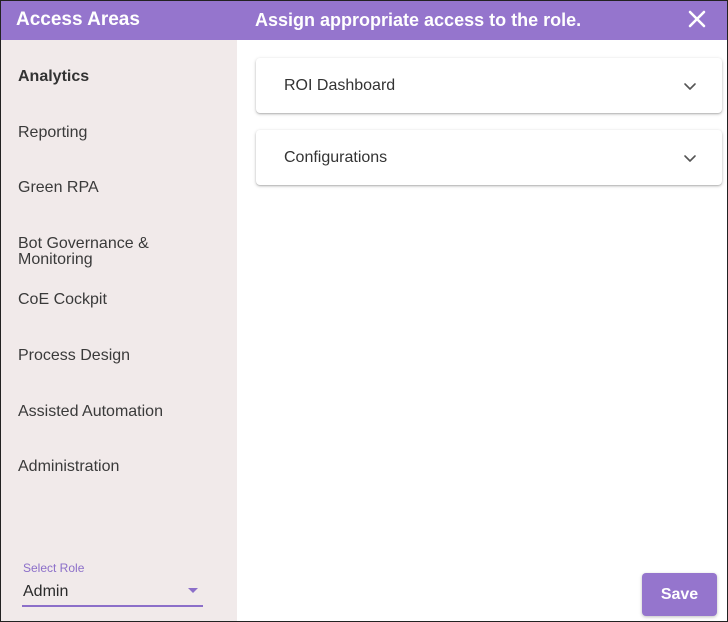  Describe the element at coordinates (78, 19) in the screenshot. I see `access-areas-title: Access Areas` at that location.